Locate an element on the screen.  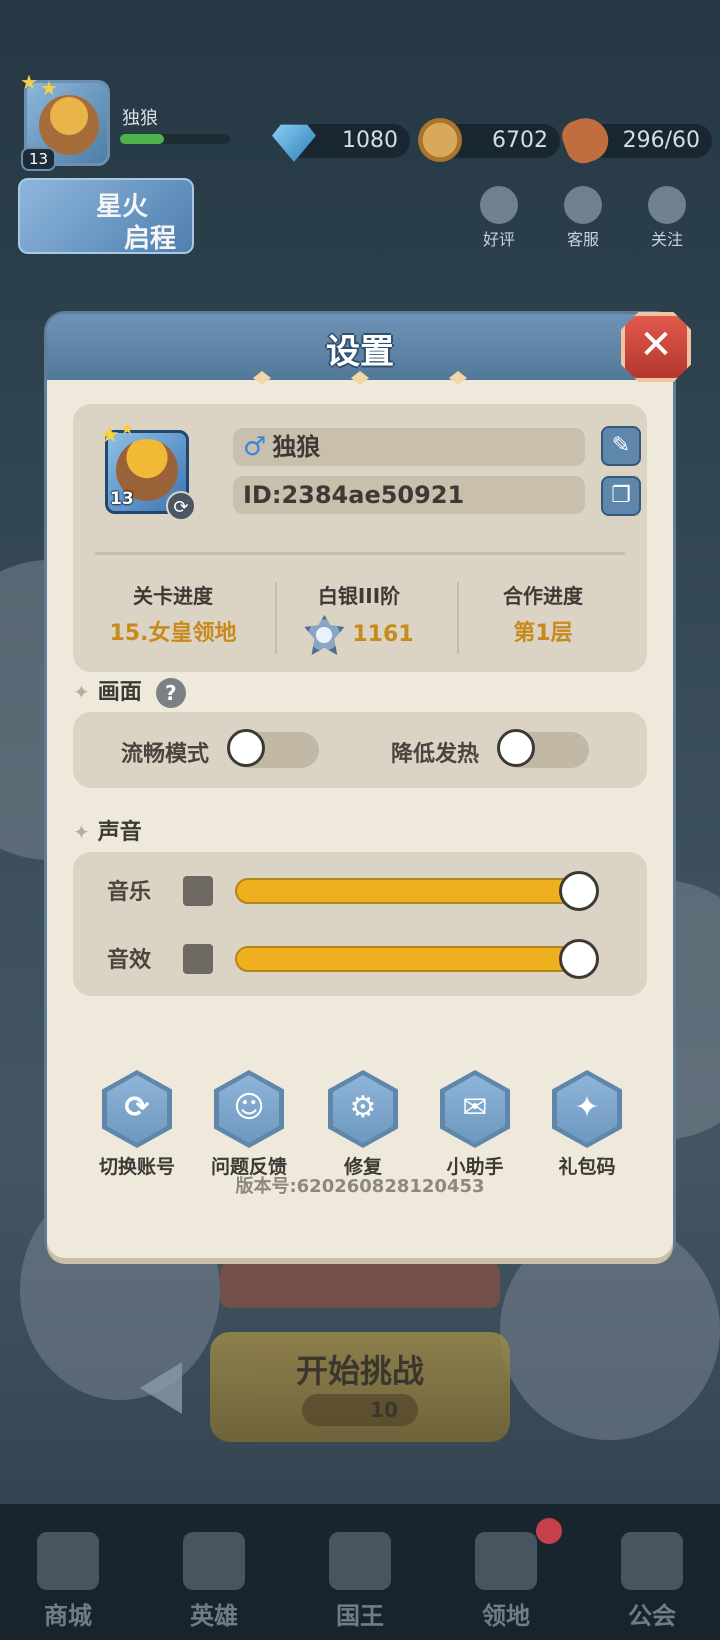
sfx-slider is located at coordinates (417, 959).